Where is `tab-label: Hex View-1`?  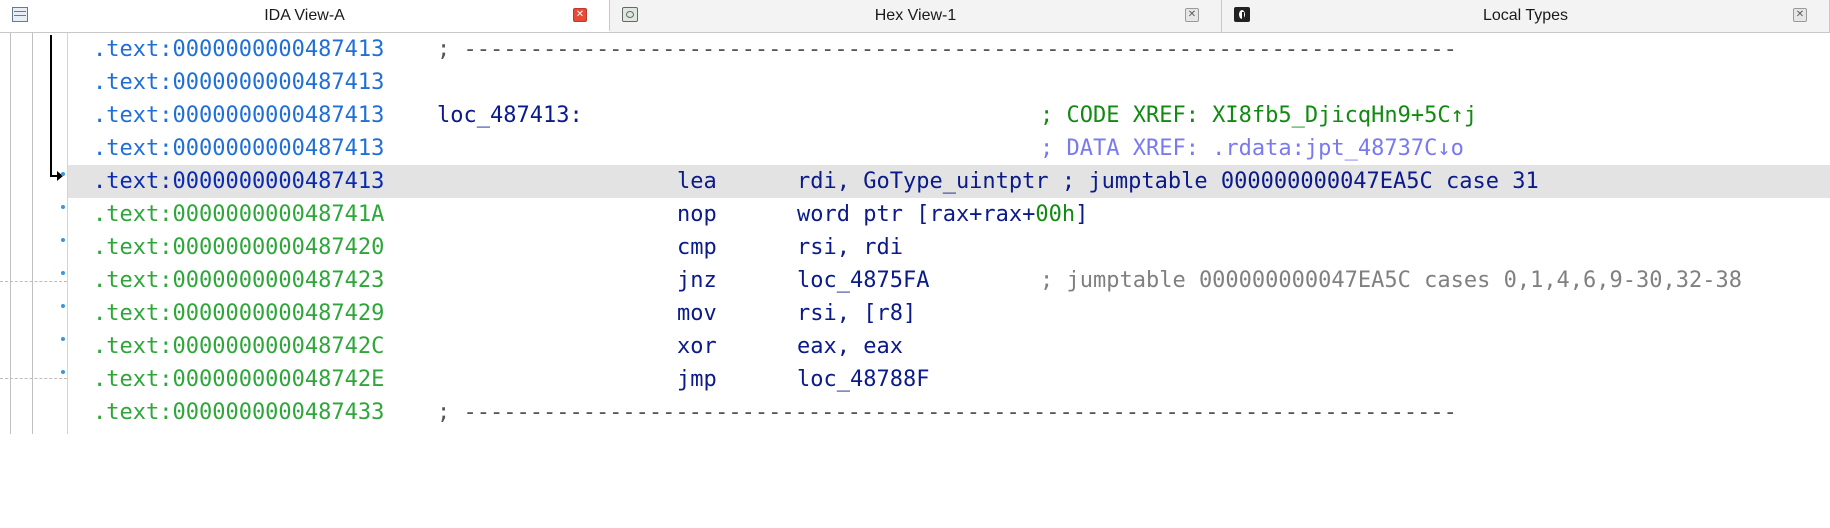 tab-label: Hex View-1 is located at coordinates (915, 15).